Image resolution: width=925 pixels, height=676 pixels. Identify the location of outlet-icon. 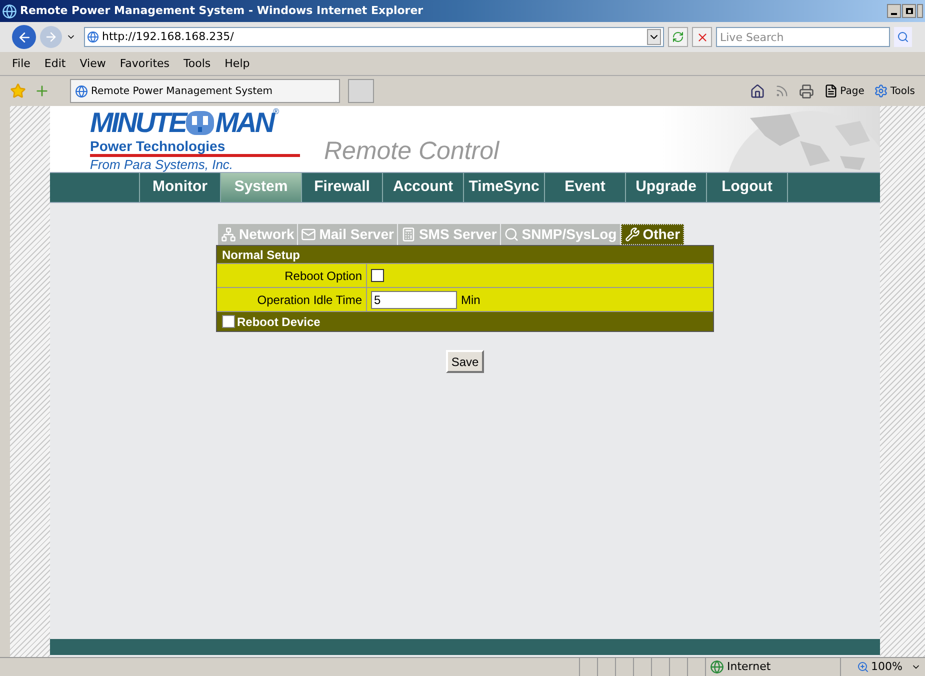
(200, 123).